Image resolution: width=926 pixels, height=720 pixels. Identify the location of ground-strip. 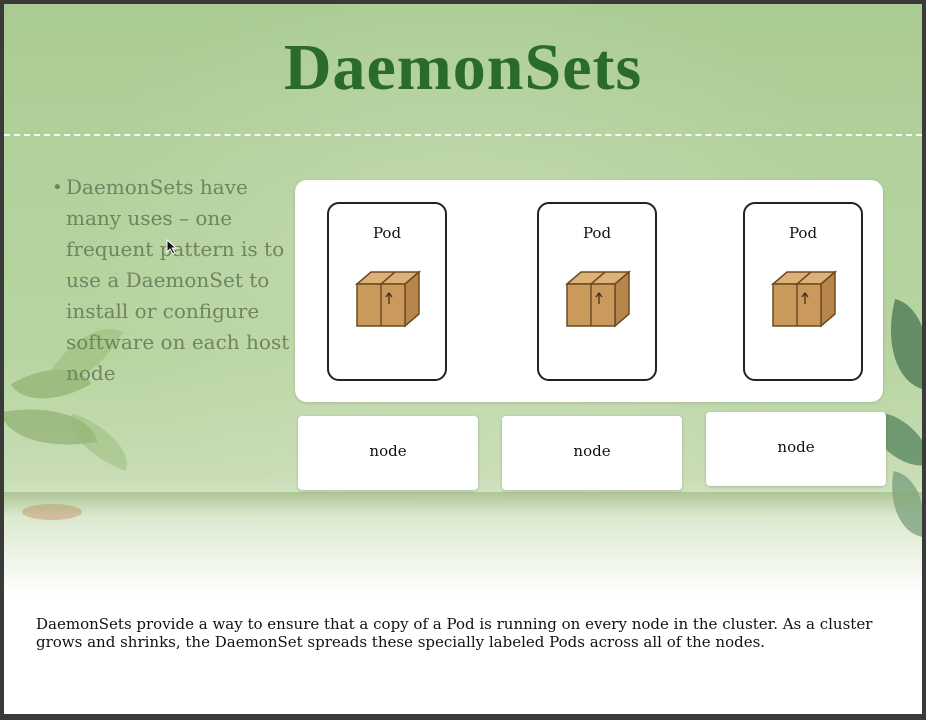
(463, 504).